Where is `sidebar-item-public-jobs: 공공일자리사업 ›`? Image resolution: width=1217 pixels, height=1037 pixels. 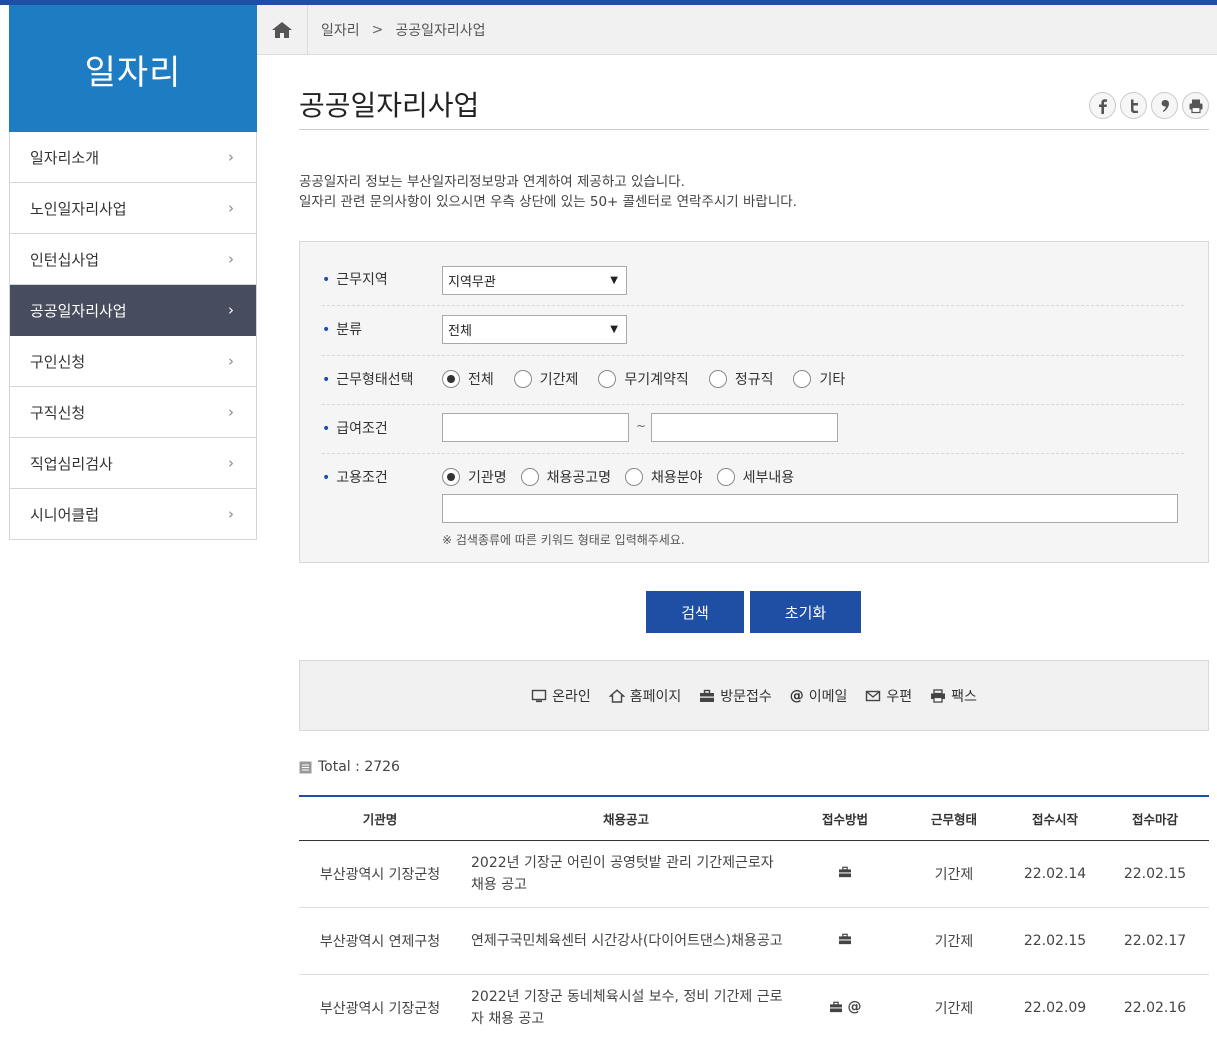 sidebar-item-public-jobs: 공공일자리사업 › is located at coordinates (133, 310).